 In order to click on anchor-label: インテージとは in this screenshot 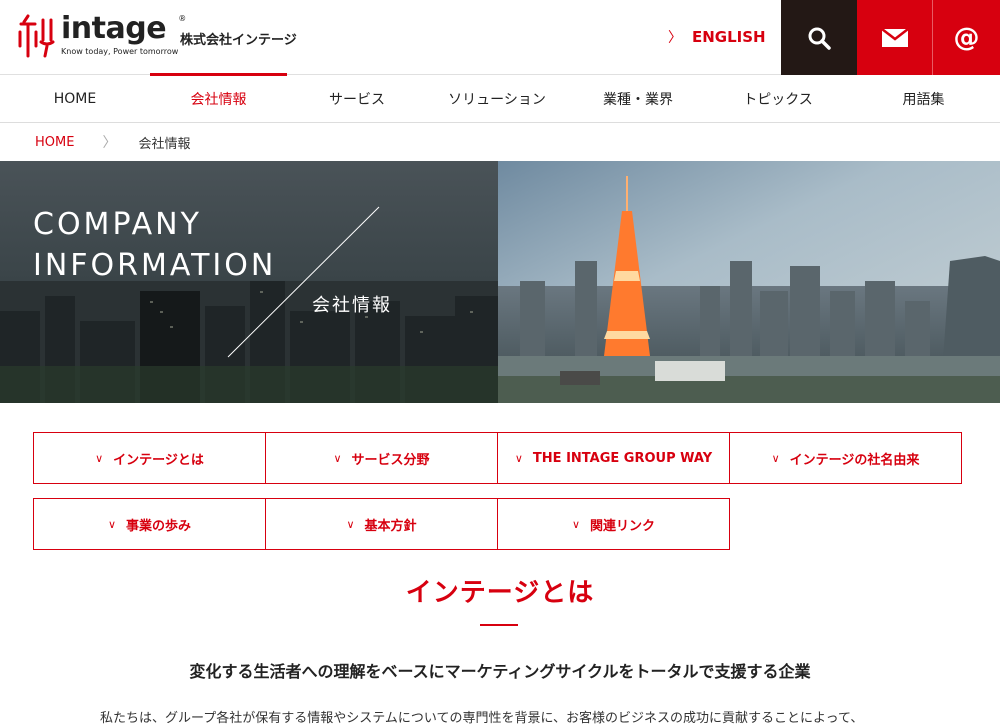, I will do `click(158, 460)`.